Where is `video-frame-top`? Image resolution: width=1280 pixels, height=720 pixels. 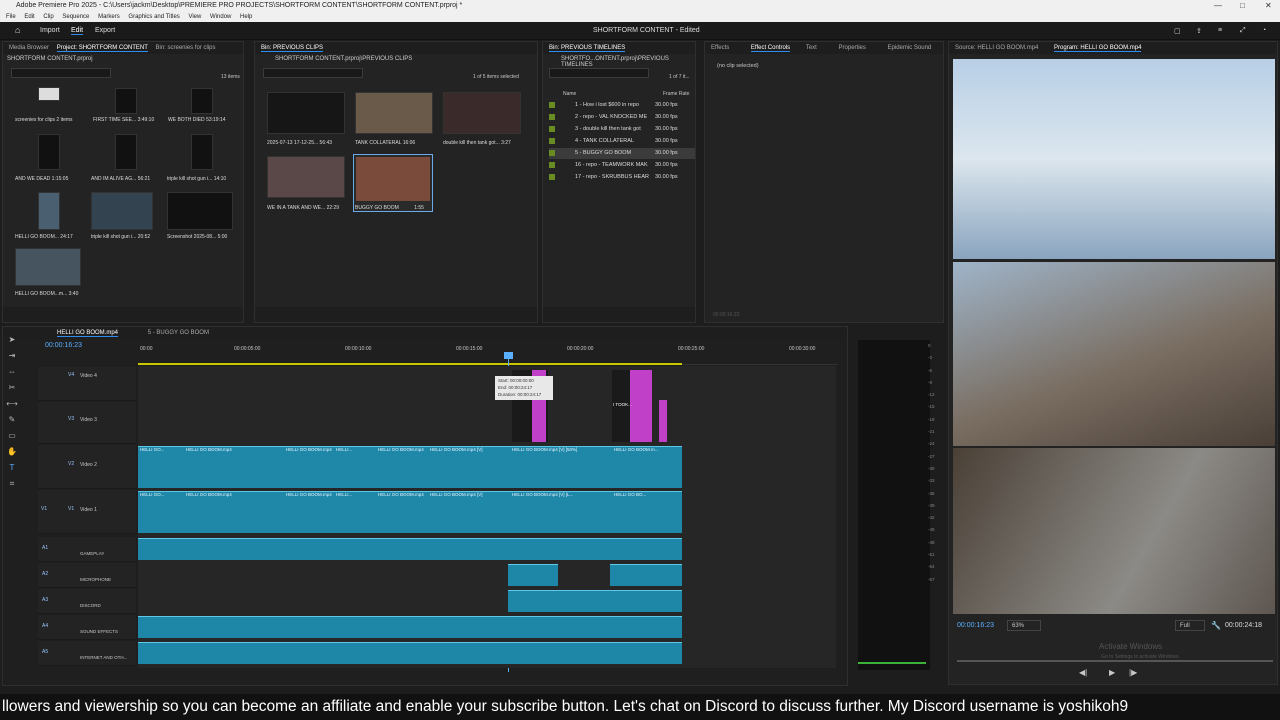
video-frame-top is located at coordinates (1114, 159).